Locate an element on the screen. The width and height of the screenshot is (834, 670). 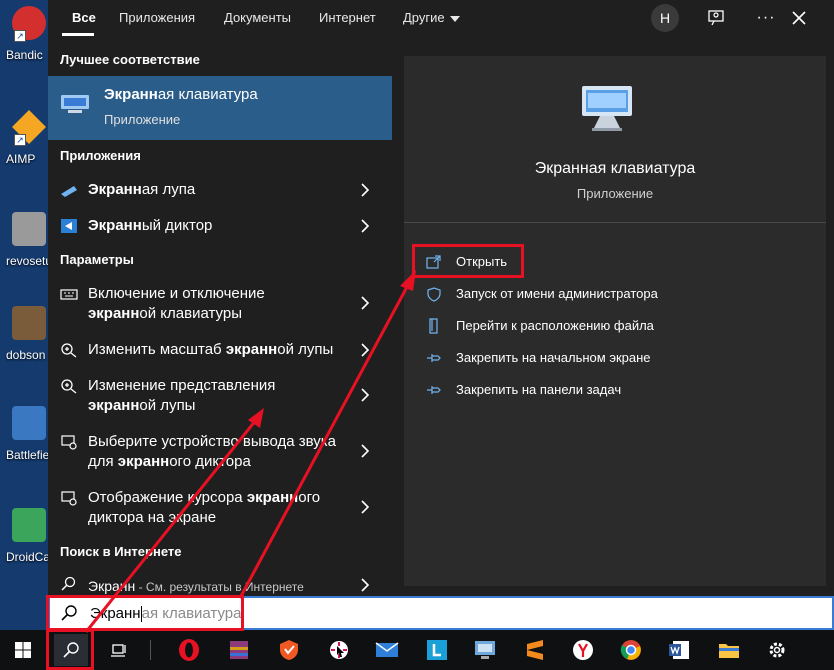
taskbar-opera is located at coordinates (189, 650).